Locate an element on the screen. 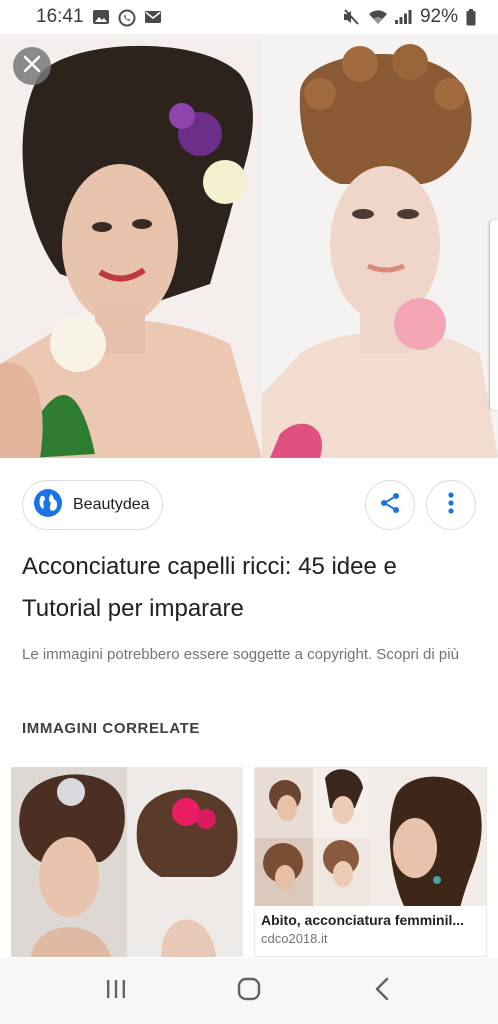 This screenshot has height=1024, width=498. home-icon is located at coordinates (249, 991).